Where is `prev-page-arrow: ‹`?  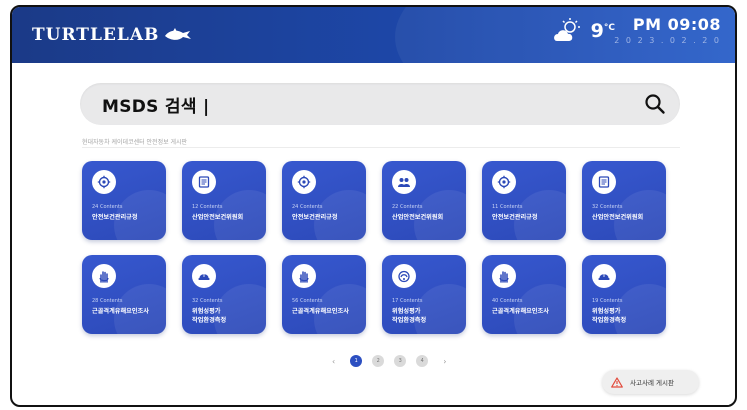 prev-page-arrow: ‹ is located at coordinates (333, 361).